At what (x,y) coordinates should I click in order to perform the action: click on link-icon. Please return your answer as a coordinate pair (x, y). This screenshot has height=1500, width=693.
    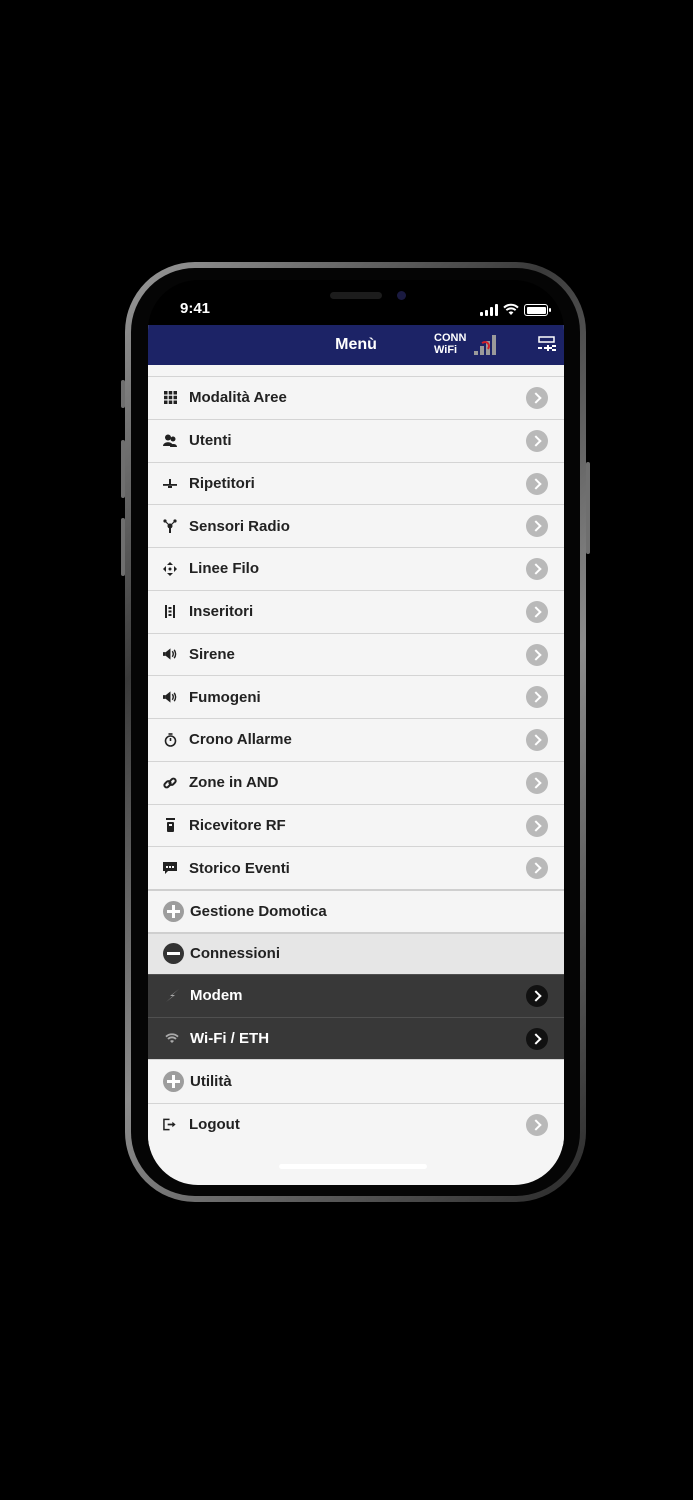
    Looking at the image, I should click on (170, 783).